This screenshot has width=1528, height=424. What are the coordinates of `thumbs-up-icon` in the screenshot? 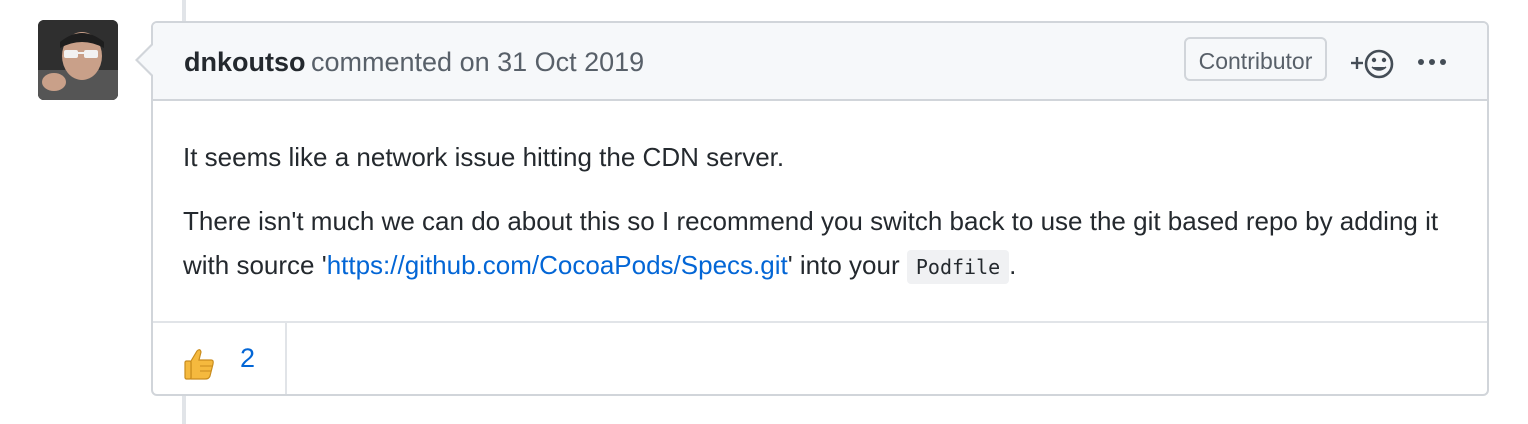 It's located at (199, 364).